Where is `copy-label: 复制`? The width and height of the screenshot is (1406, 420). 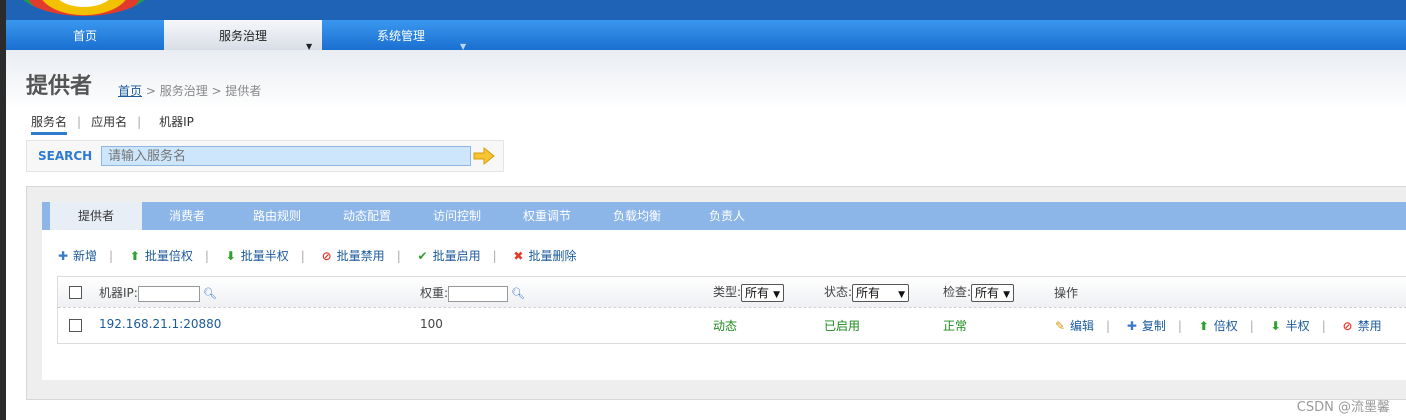
copy-label: 复制 is located at coordinates (1153, 326).